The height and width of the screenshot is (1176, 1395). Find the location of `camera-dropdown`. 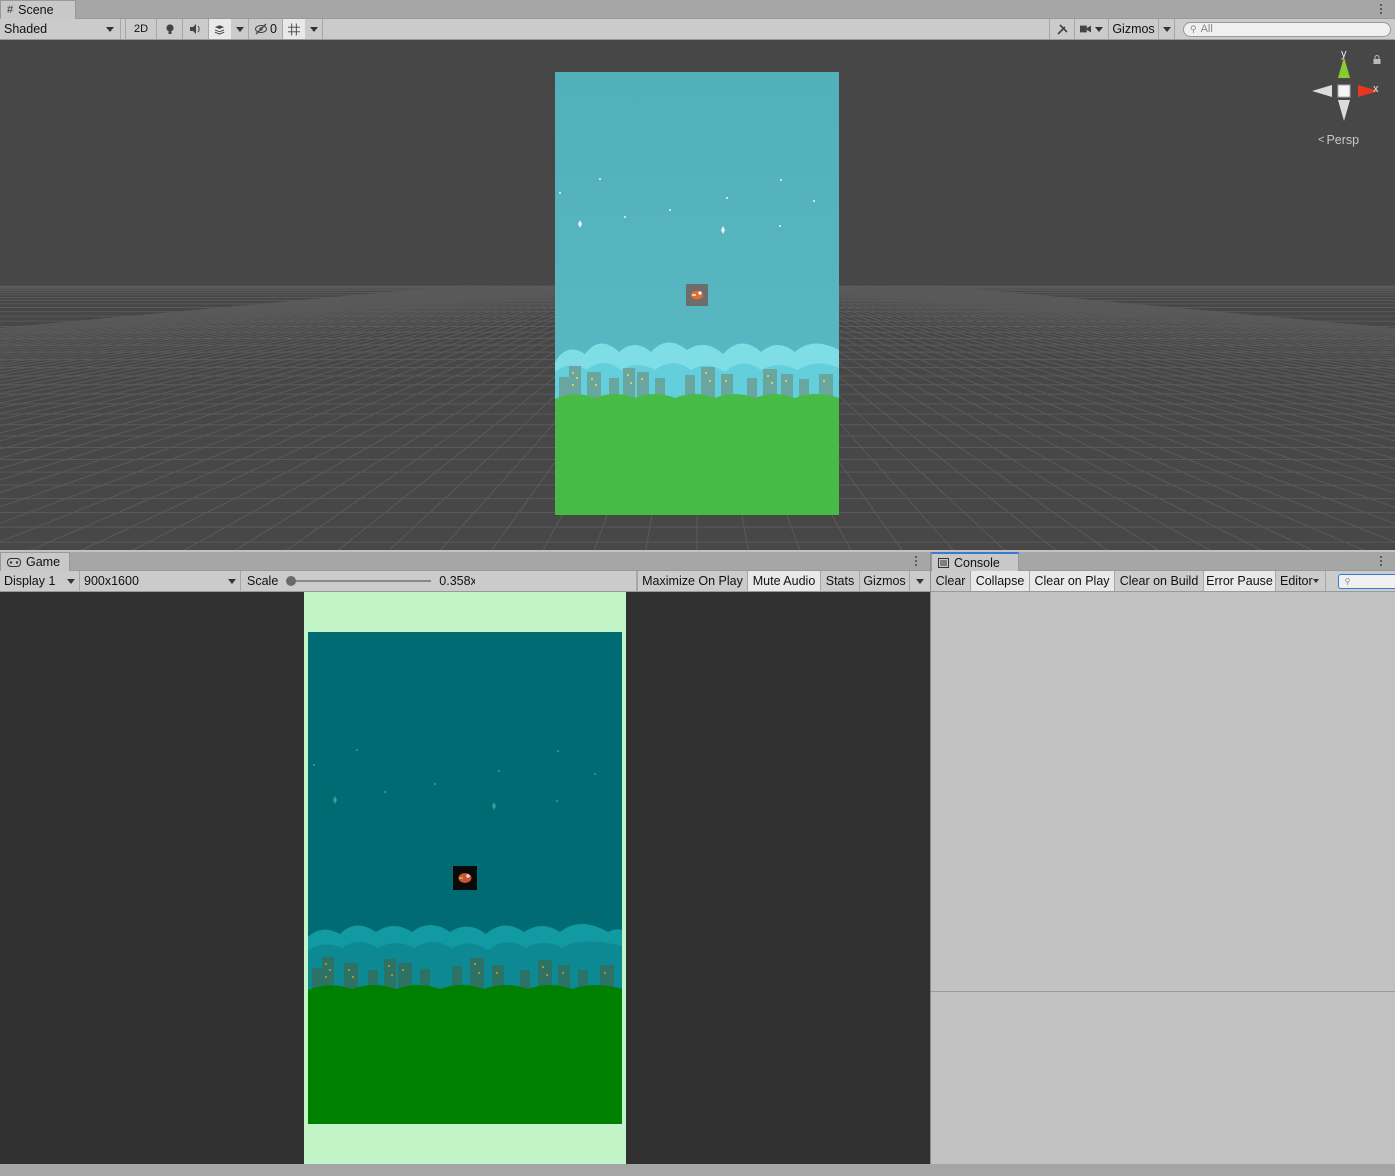

camera-dropdown is located at coordinates (1092, 29).